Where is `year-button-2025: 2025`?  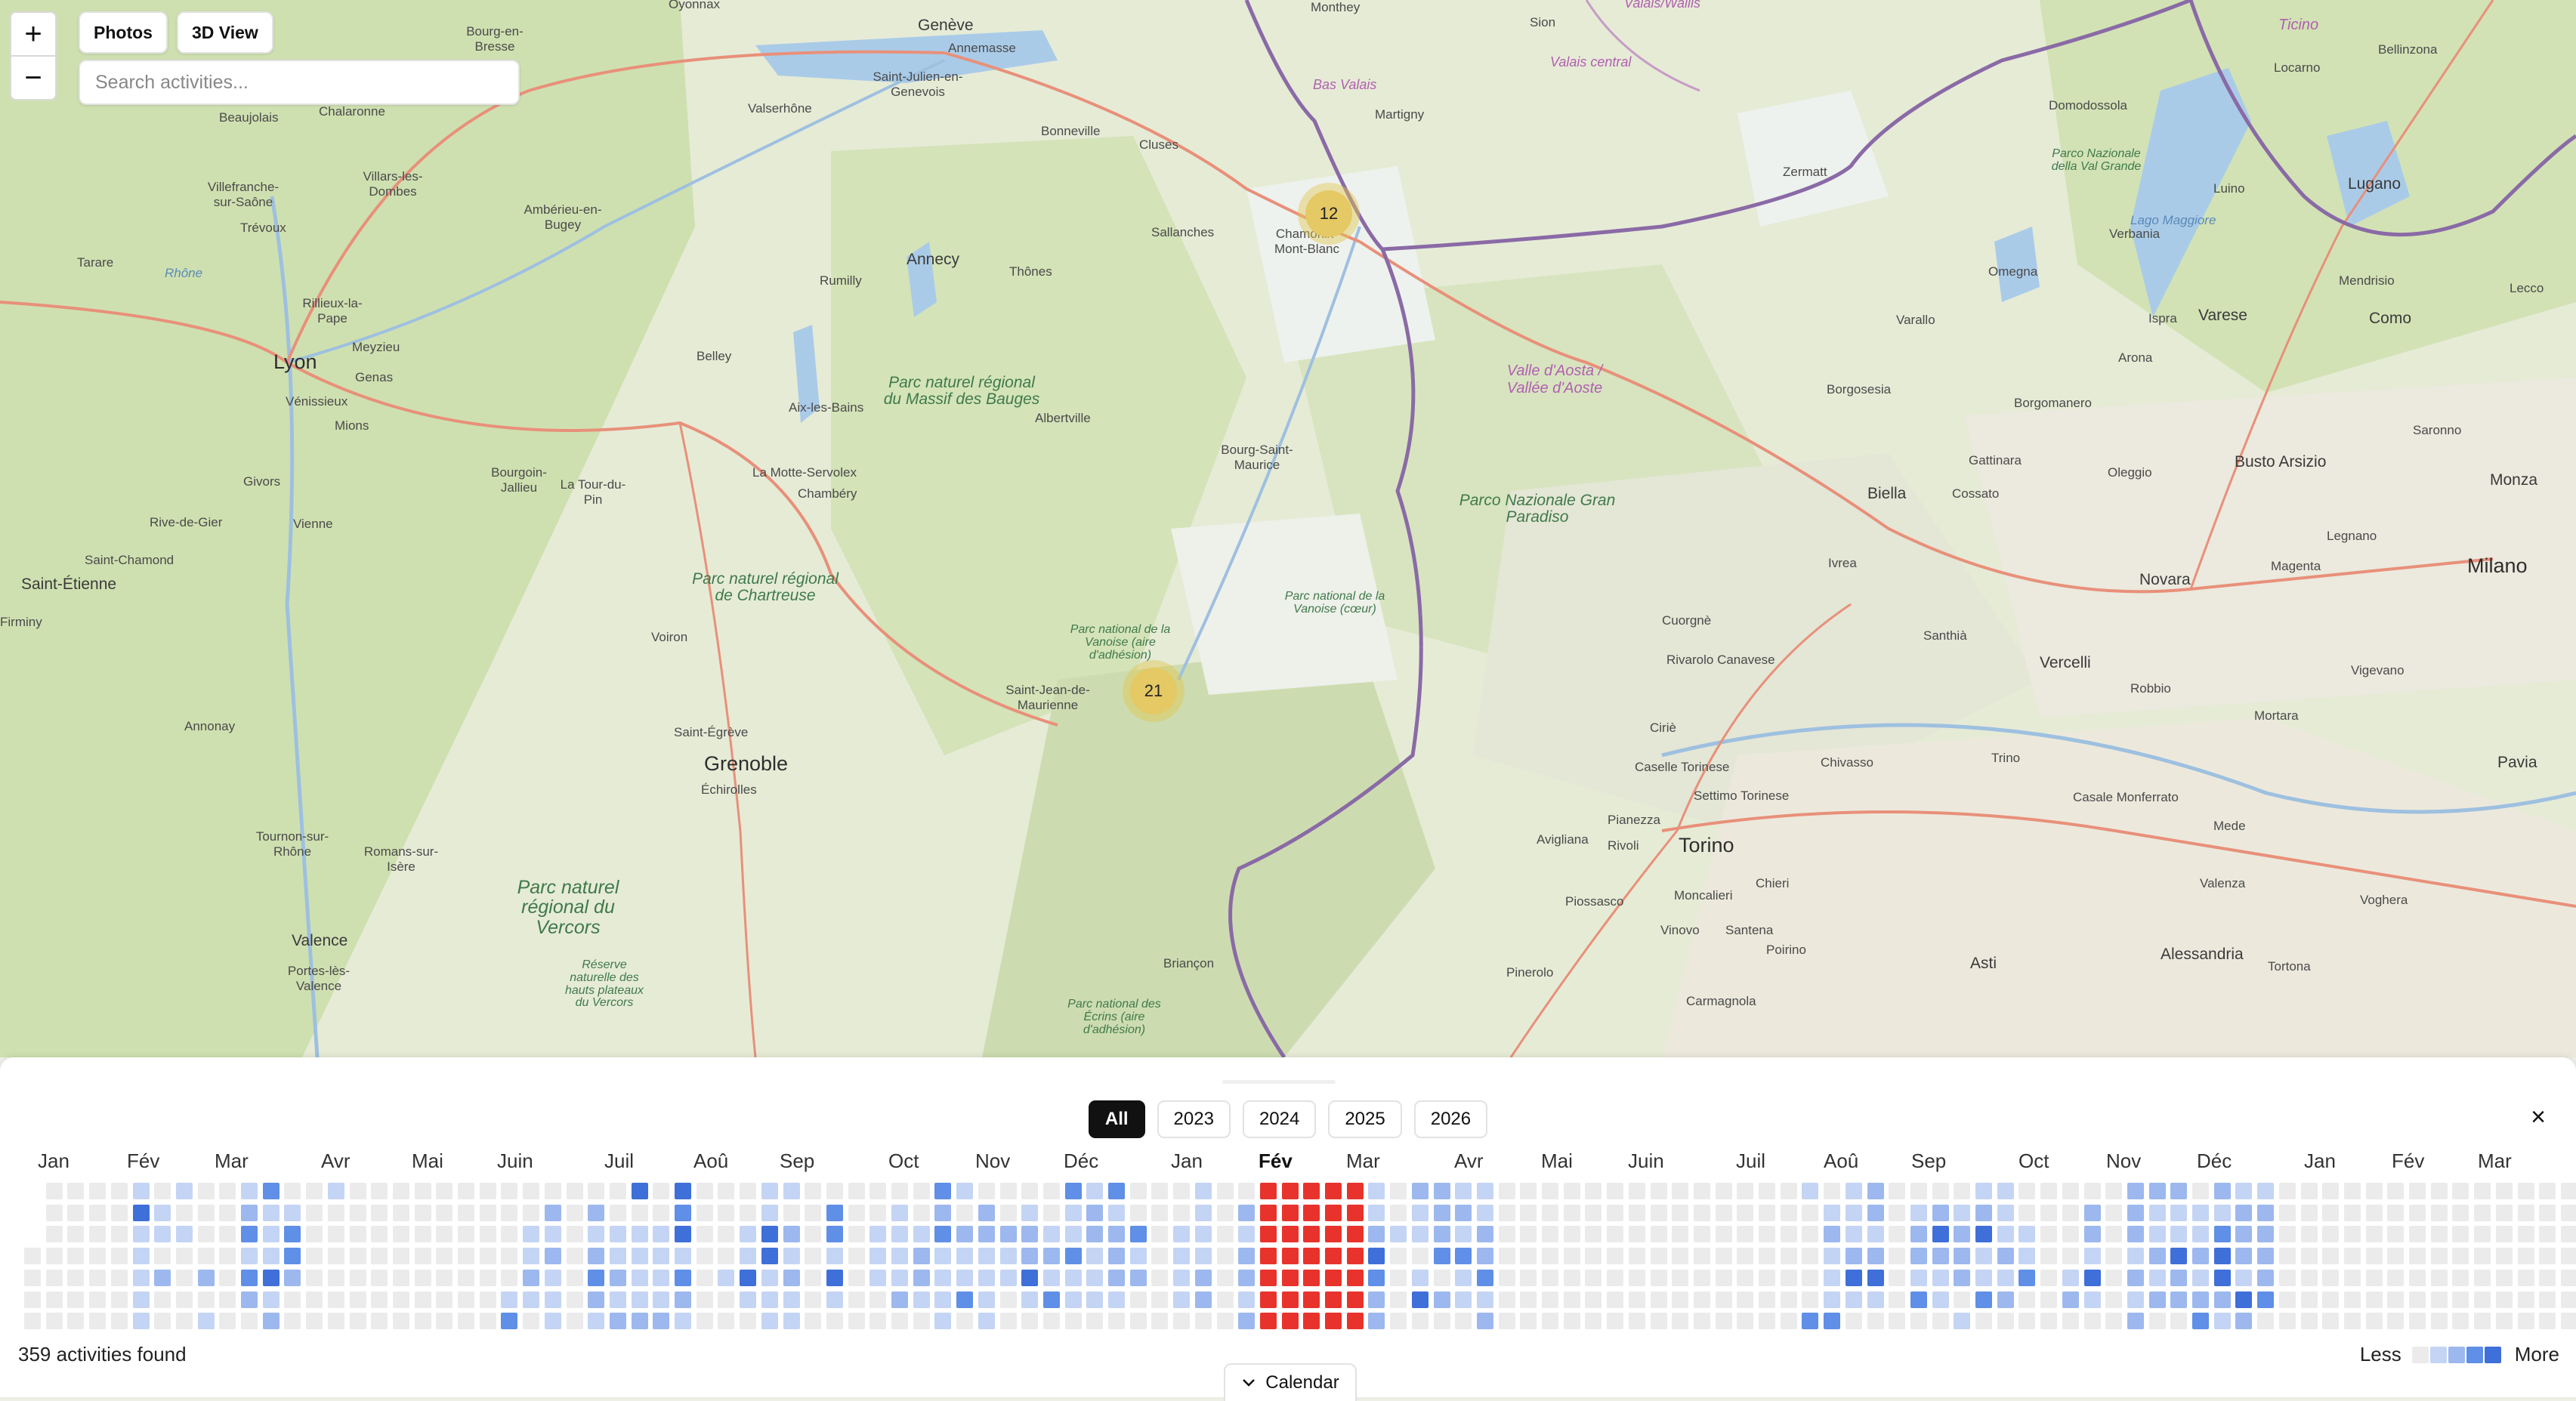
year-button-2025: 2025 is located at coordinates (1365, 1119).